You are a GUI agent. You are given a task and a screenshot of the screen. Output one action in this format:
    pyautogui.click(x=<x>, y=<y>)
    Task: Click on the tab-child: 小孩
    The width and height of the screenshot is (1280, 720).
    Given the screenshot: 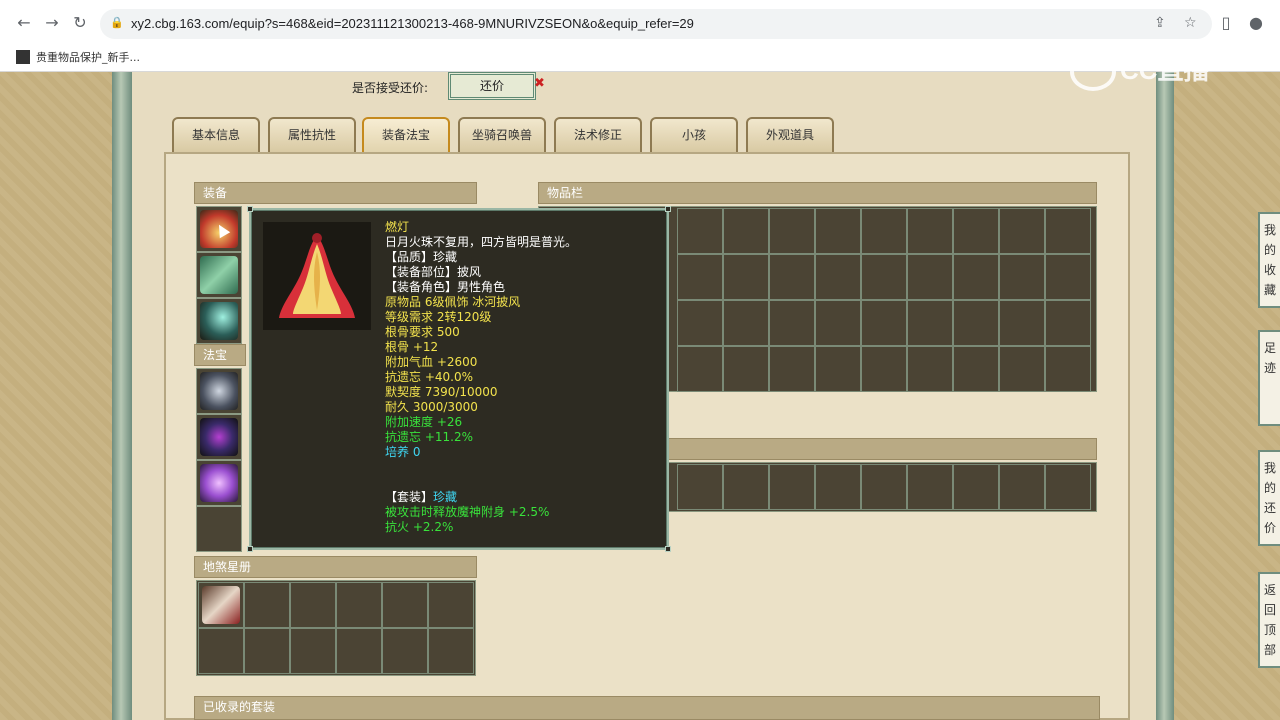 What is the action you would take?
    pyautogui.click(x=694, y=135)
    